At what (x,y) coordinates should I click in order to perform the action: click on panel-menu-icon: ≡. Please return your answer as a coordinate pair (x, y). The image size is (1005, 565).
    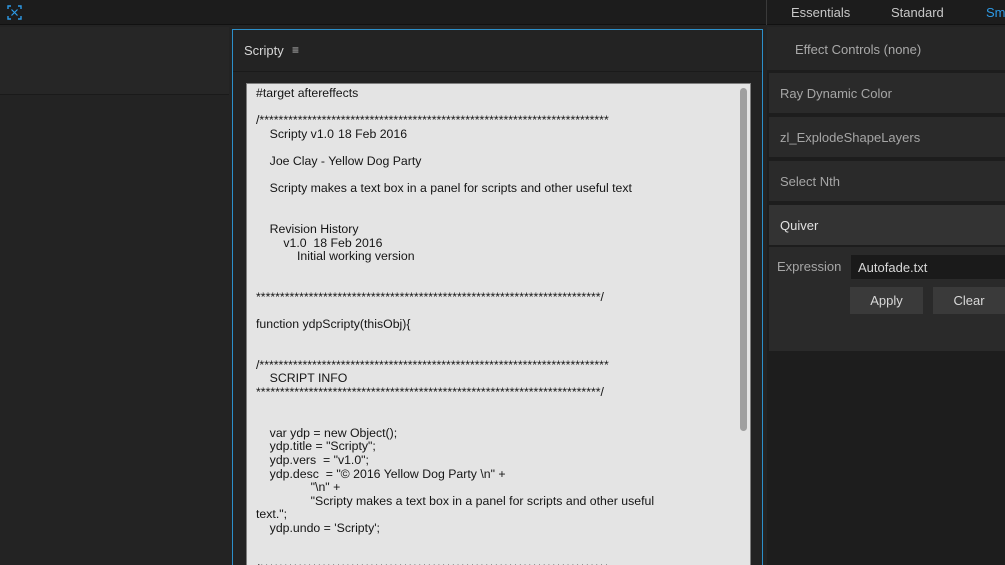
    Looking at the image, I should click on (295, 50).